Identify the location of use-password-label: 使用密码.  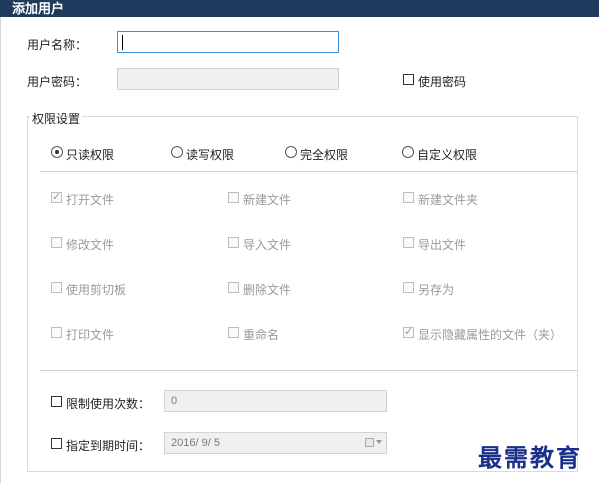
(442, 81).